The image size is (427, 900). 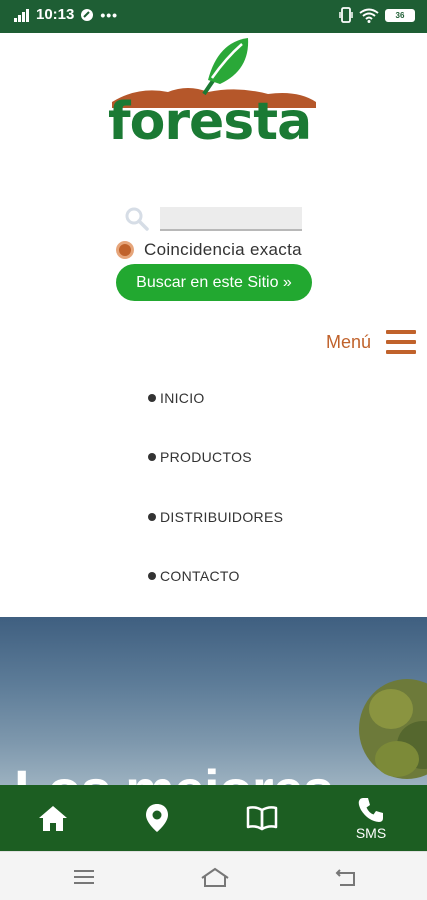 What do you see at coordinates (346, 15) in the screenshot?
I see `vibrate-icon` at bounding box center [346, 15].